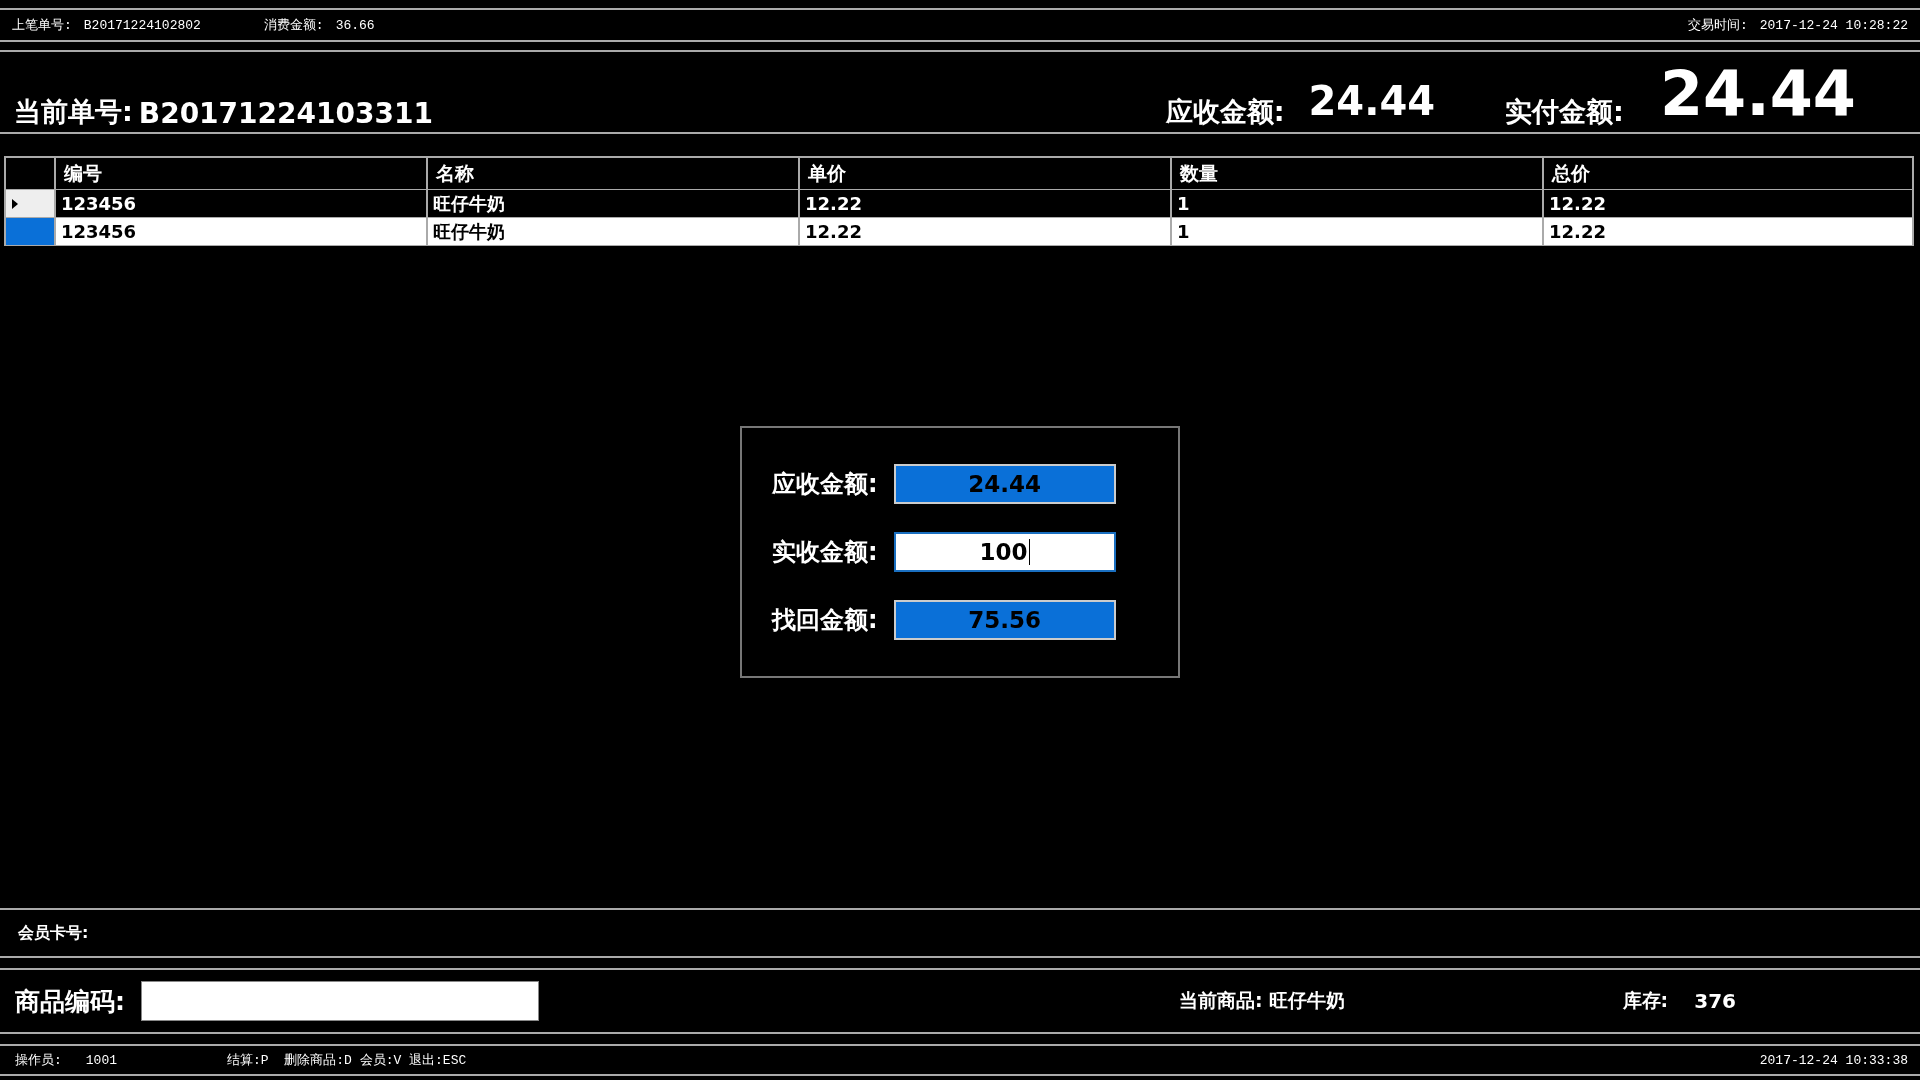 The height and width of the screenshot is (1080, 1920). Describe the element at coordinates (340, 1001) in the screenshot. I see `product-code-field` at that location.